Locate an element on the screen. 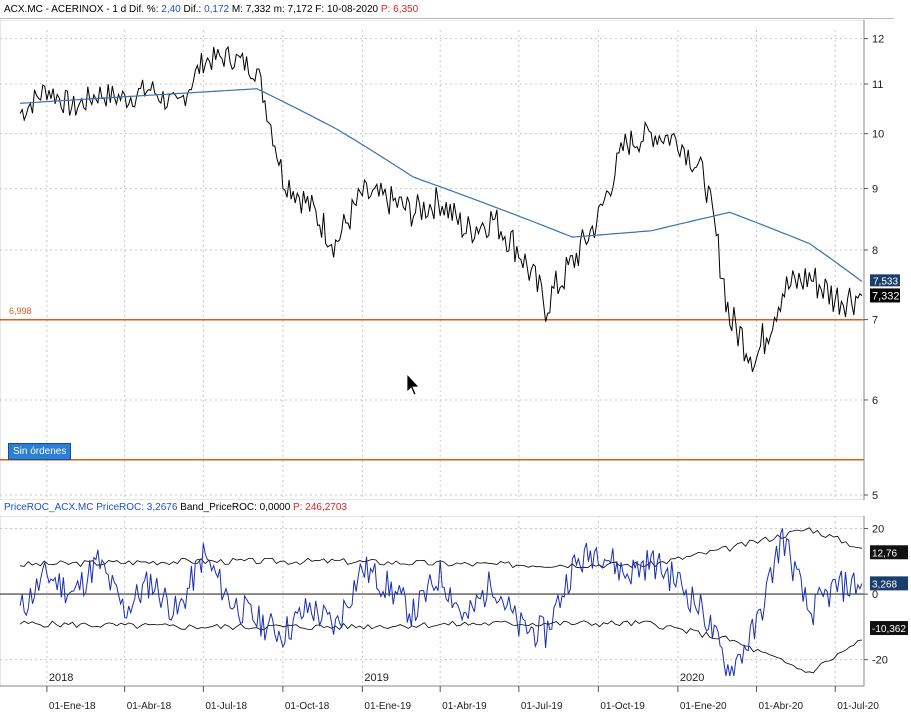 Image resolution: width=911 pixels, height=719 pixels. month-label: 01-Ene-20 is located at coordinates (703, 706).